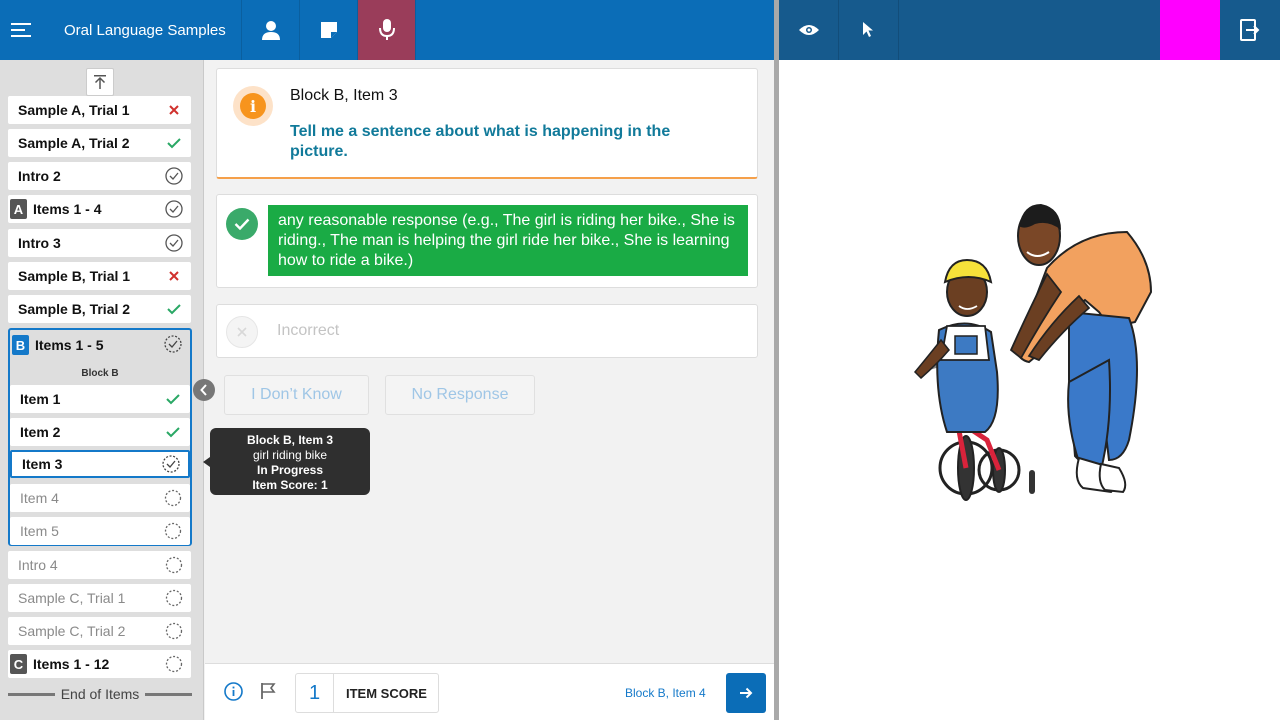 The height and width of the screenshot is (720, 1280). What do you see at coordinates (18, 209) in the screenshot?
I see `block-letter-badge: A` at bounding box center [18, 209].